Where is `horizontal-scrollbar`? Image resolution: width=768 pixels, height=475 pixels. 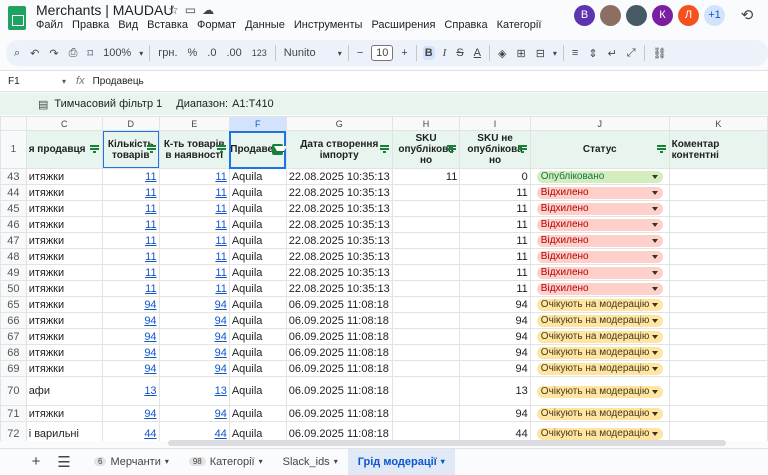 horizontal-scrollbar is located at coordinates (447, 443).